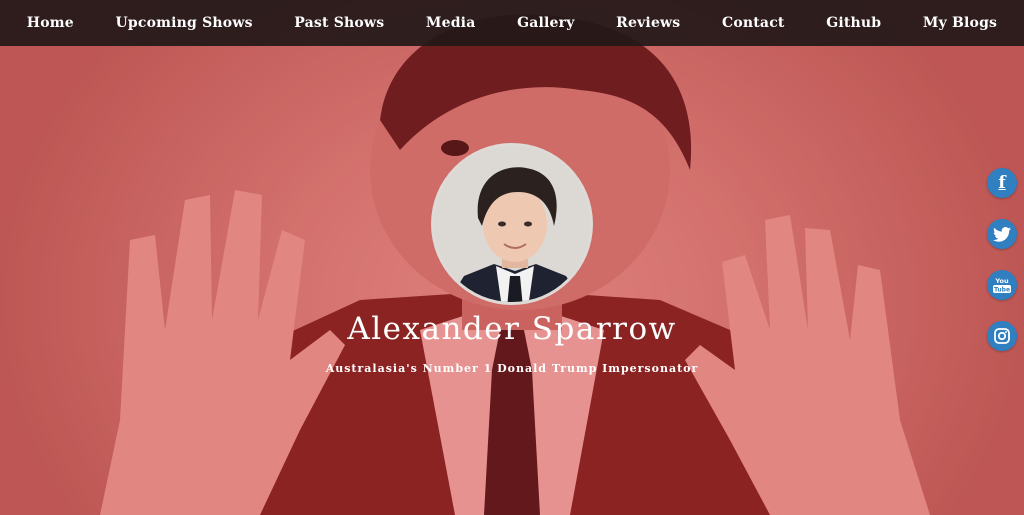  What do you see at coordinates (753, 23) in the screenshot?
I see `nav-contact: Contact` at bounding box center [753, 23].